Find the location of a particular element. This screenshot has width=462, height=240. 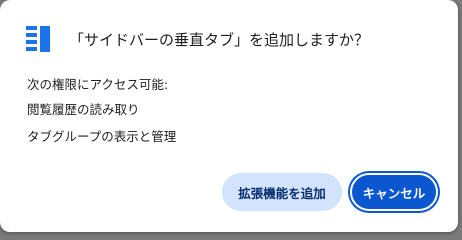

permissions-list: 閲覧履歴の読み取り タブグループの表示と管理 is located at coordinates (101, 129).